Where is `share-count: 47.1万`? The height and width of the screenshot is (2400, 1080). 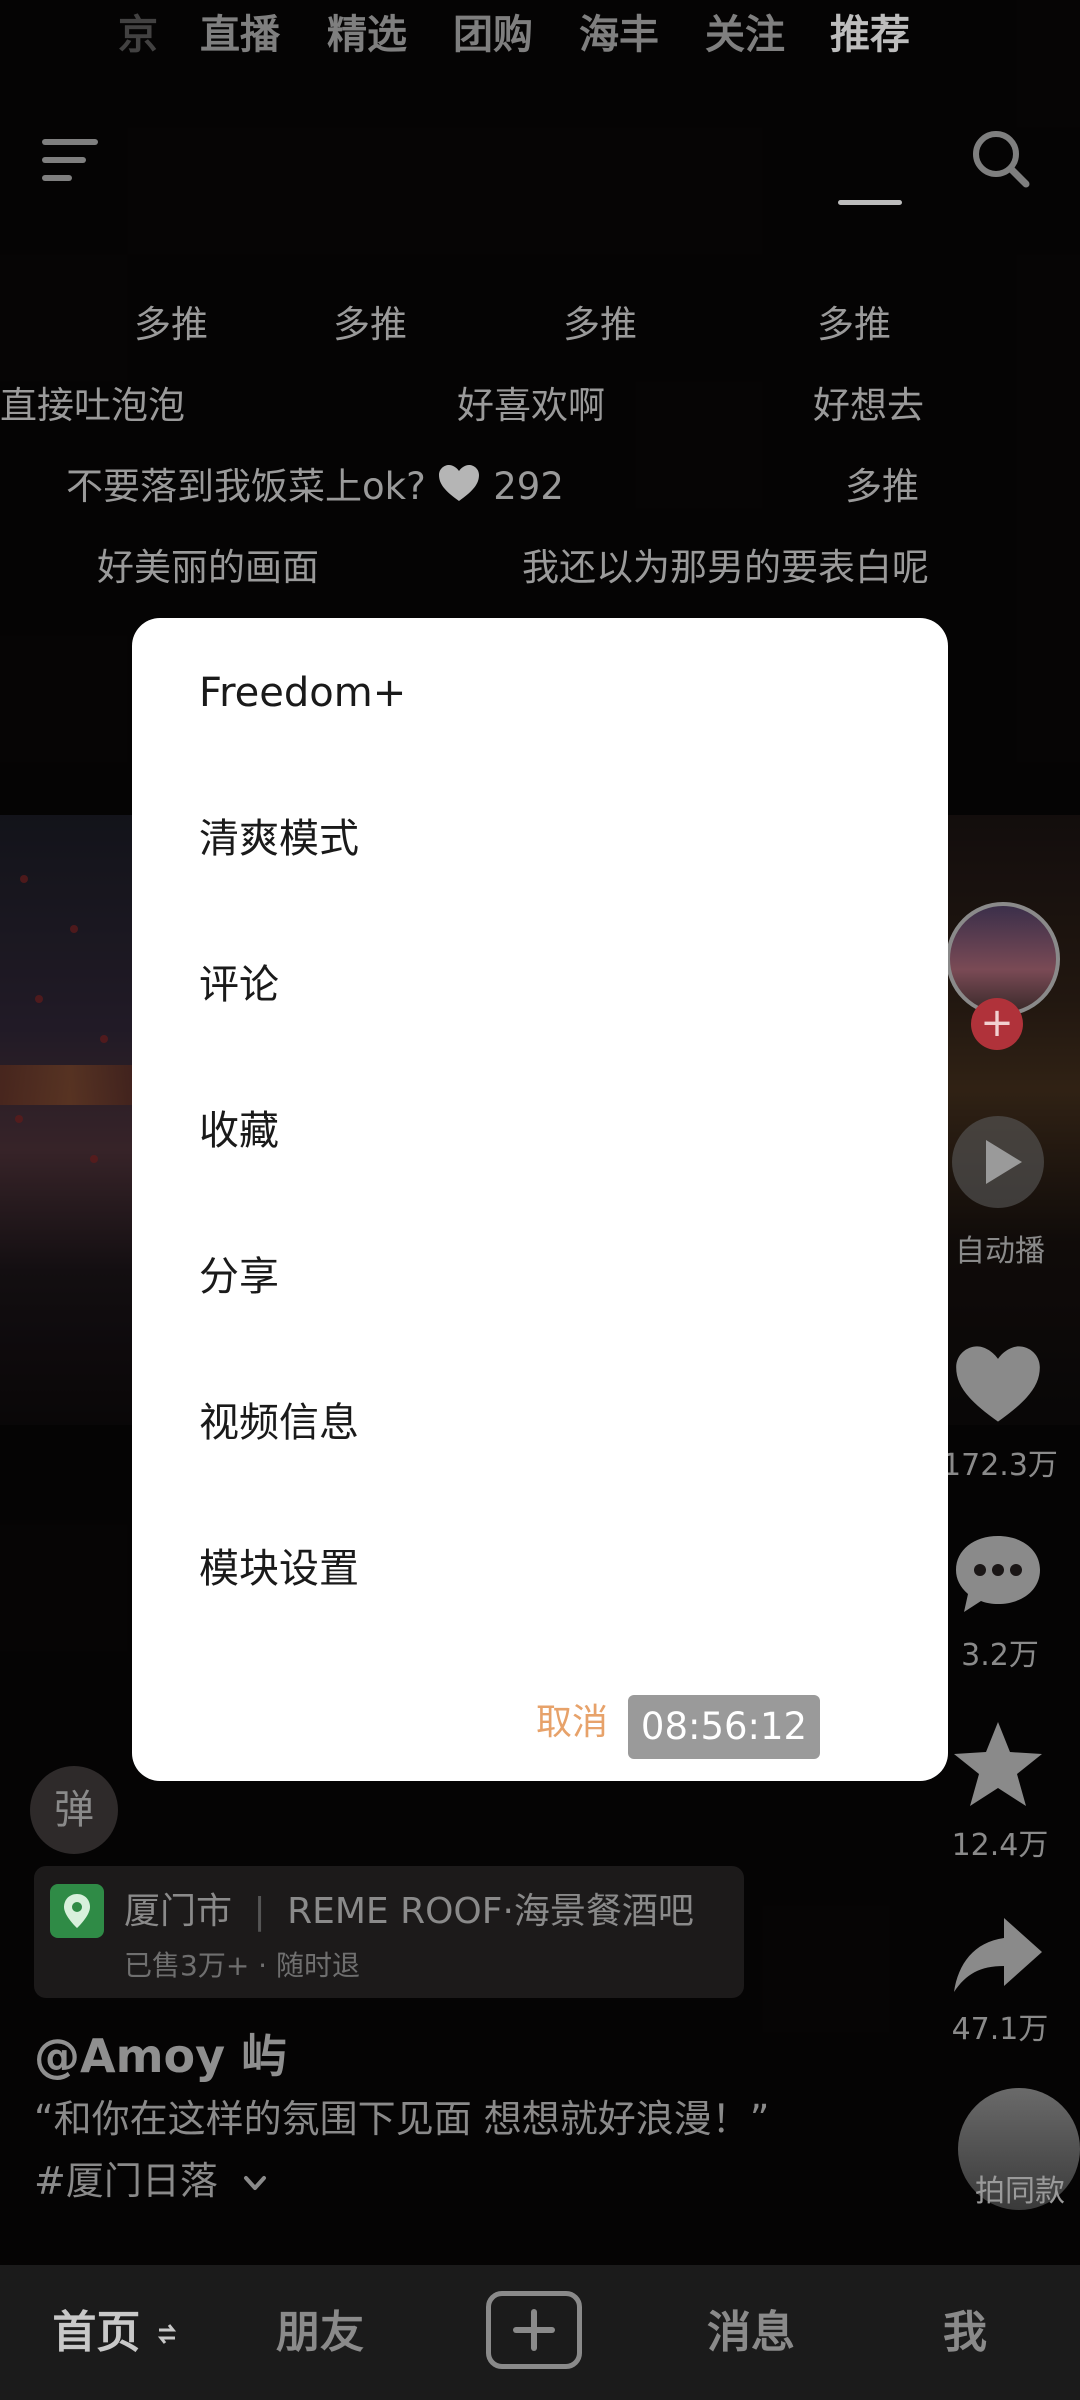 share-count: 47.1万 is located at coordinates (1000, 2029).